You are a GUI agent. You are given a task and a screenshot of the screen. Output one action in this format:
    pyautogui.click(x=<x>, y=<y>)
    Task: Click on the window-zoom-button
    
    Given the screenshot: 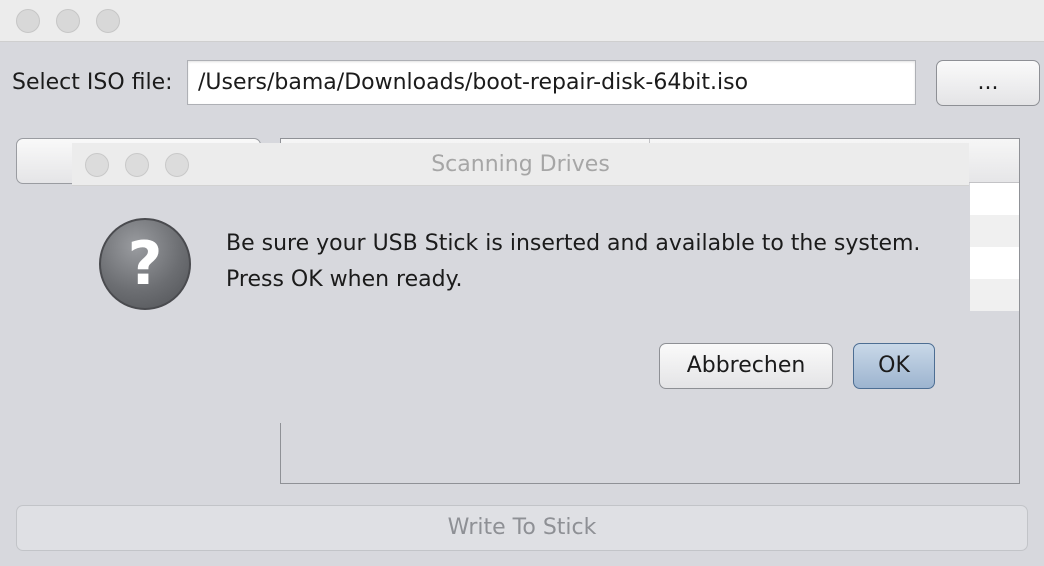 What is the action you would take?
    pyautogui.click(x=108, y=21)
    